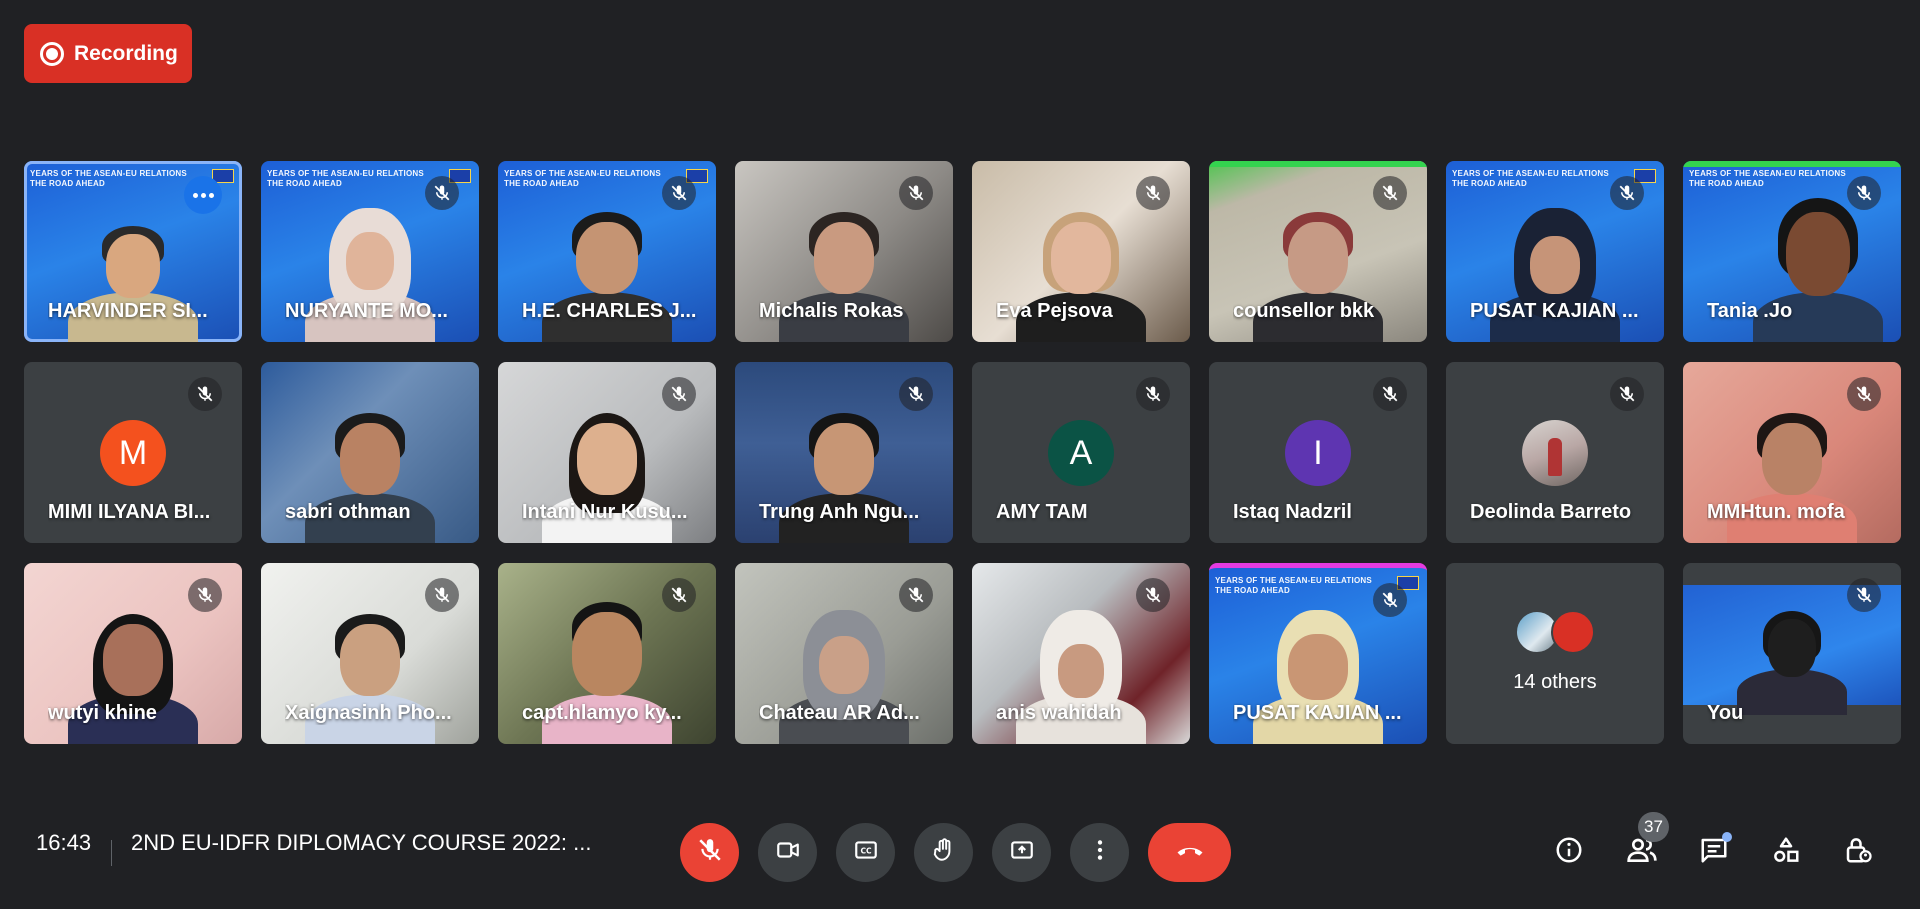 The image size is (1920, 909). Describe the element at coordinates (1551, 512) in the screenshot. I see `participant-name: Deolinda Barreto` at that location.